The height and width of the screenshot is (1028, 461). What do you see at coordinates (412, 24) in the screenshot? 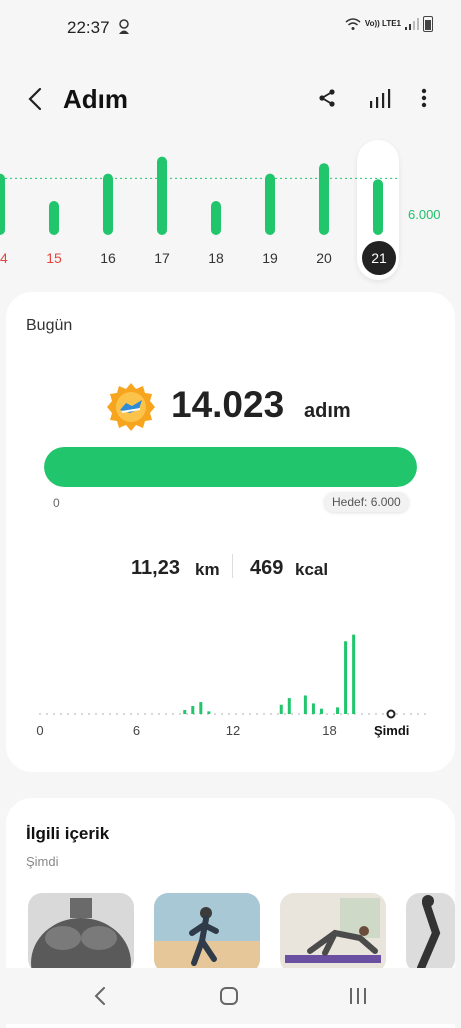
I see `signal-icon` at bounding box center [412, 24].